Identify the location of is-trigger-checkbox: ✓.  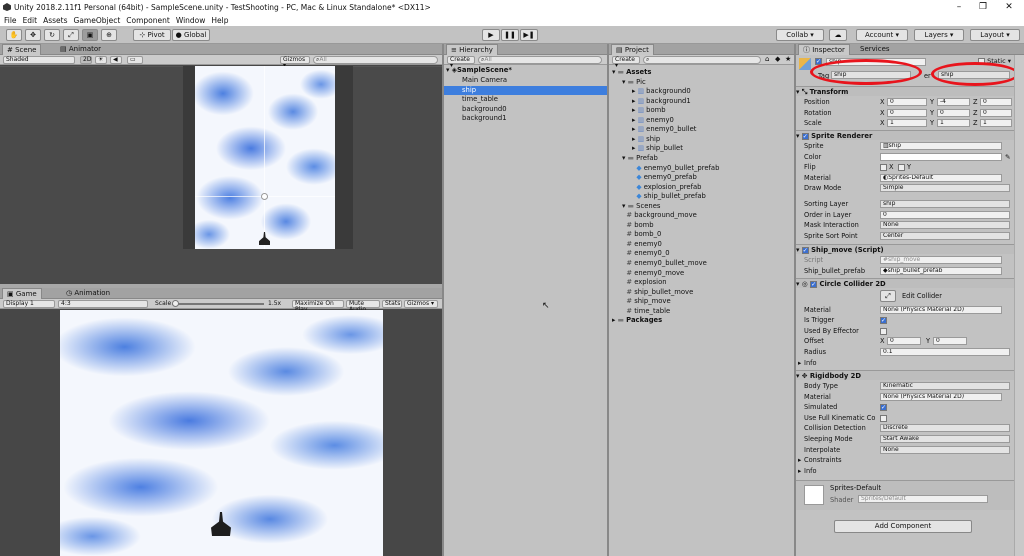
(883, 321).